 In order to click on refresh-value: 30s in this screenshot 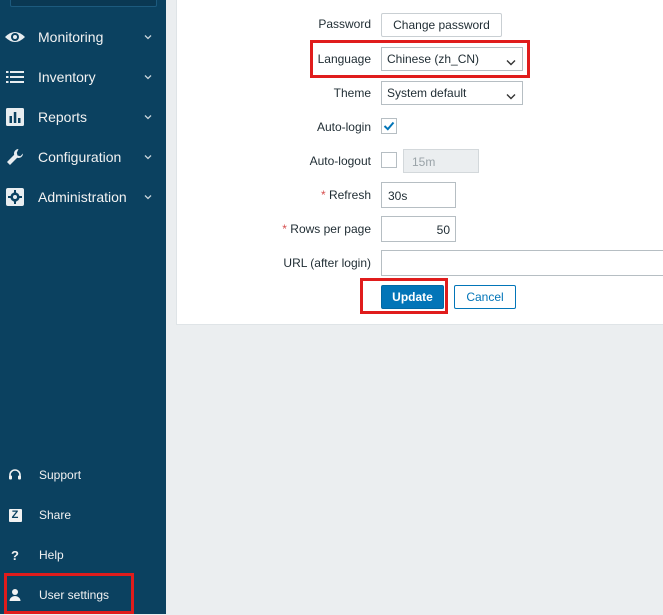, I will do `click(398, 196)`.